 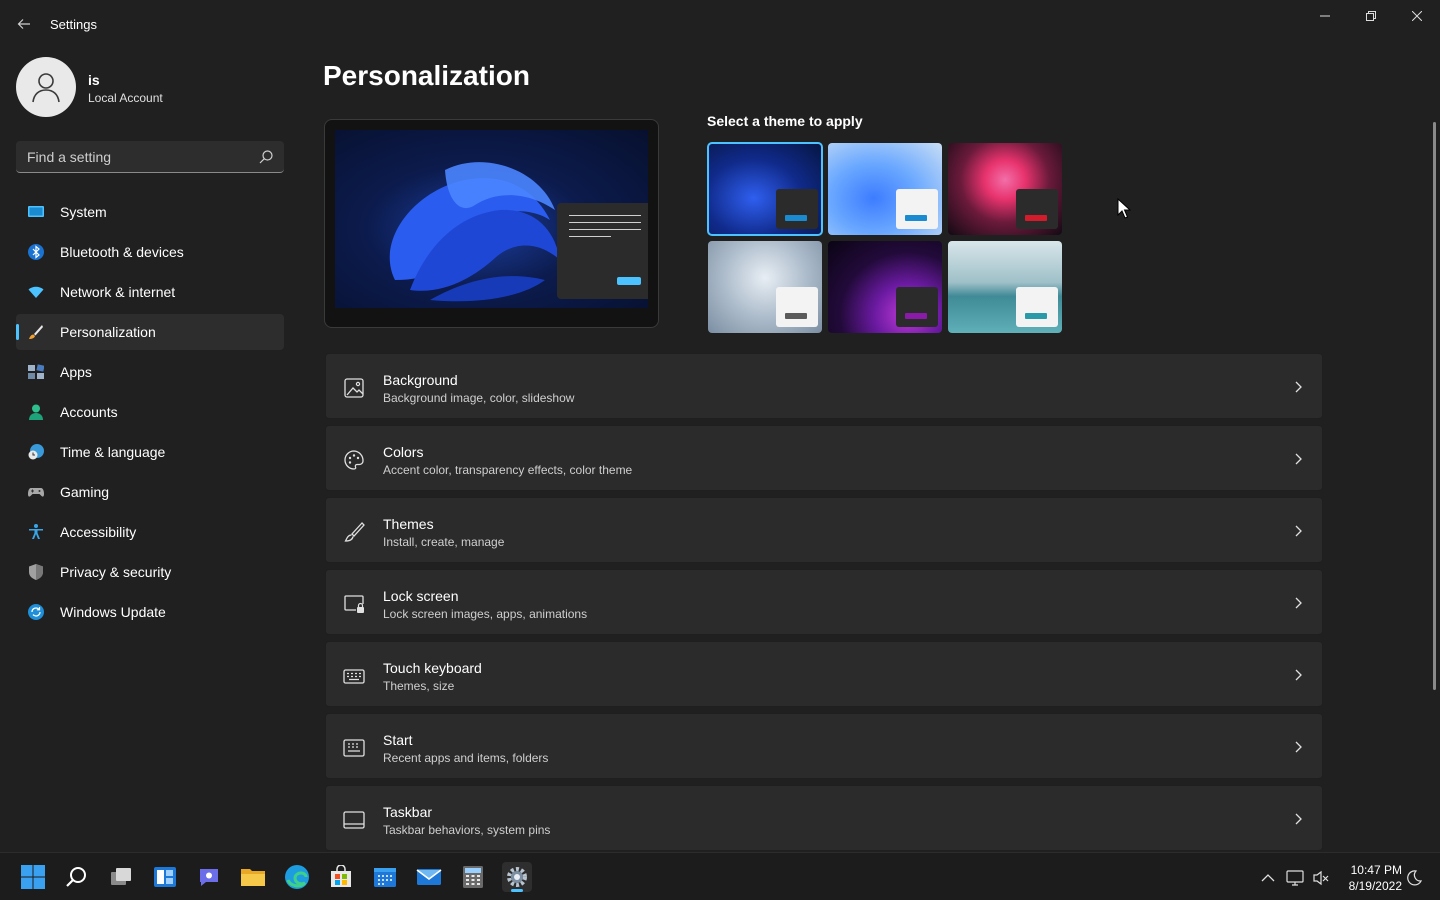 What do you see at coordinates (36, 211) in the screenshot?
I see `system-display-icon` at bounding box center [36, 211].